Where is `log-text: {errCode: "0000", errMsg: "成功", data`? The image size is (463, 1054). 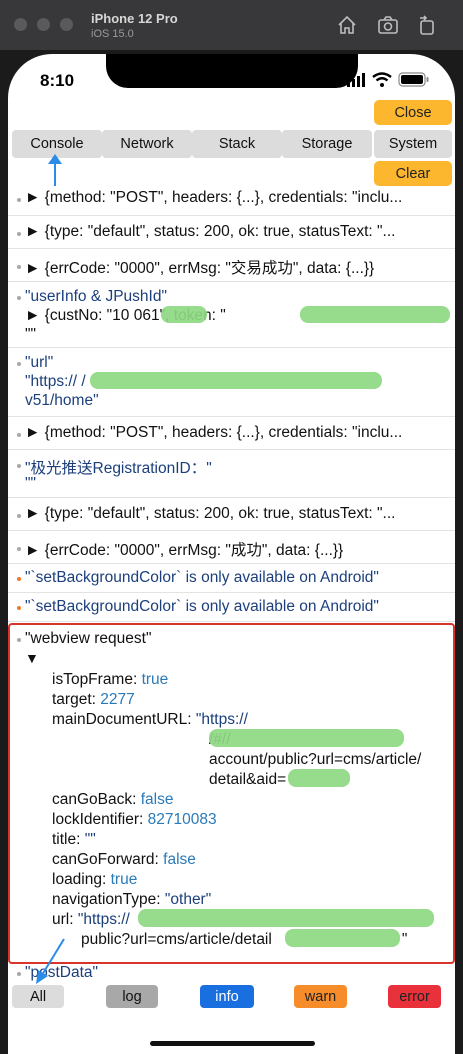
log-text: {errCode: "0000", errMsg: "成功", data is located at coordinates (194, 550).